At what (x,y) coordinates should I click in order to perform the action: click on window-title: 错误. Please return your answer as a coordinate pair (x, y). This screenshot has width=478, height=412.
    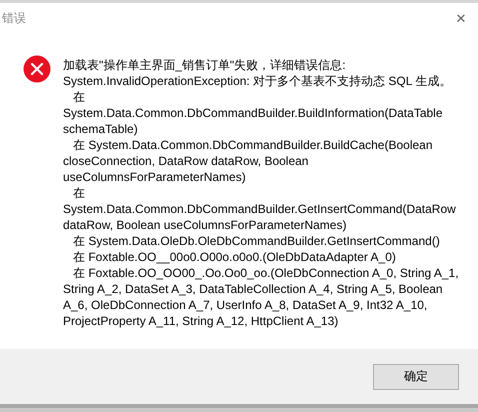
    Looking at the image, I should click on (14, 18).